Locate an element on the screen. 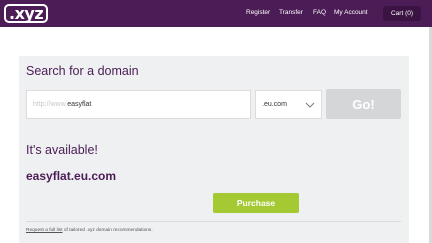  availability-status: It's available! is located at coordinates (62, 150).